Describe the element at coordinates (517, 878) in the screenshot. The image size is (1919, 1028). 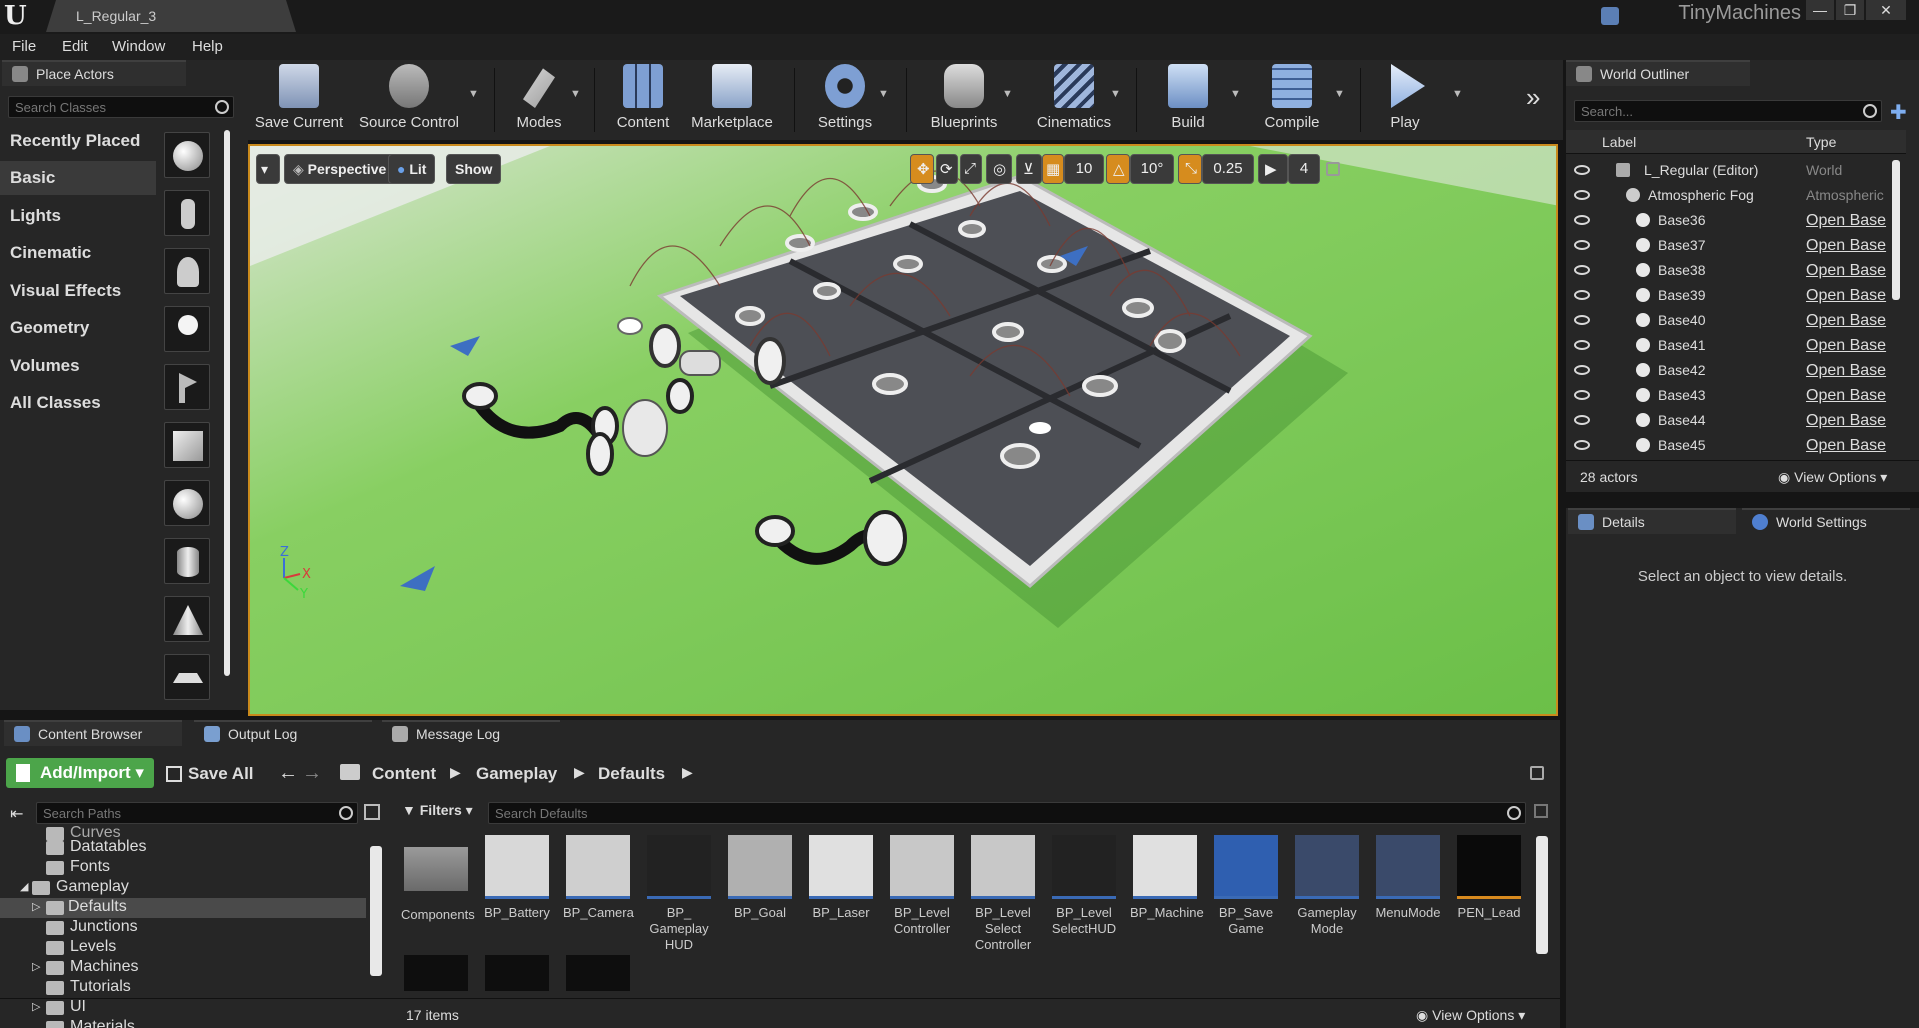
I see `asset-bp-battery: BP_Battery` at that location.